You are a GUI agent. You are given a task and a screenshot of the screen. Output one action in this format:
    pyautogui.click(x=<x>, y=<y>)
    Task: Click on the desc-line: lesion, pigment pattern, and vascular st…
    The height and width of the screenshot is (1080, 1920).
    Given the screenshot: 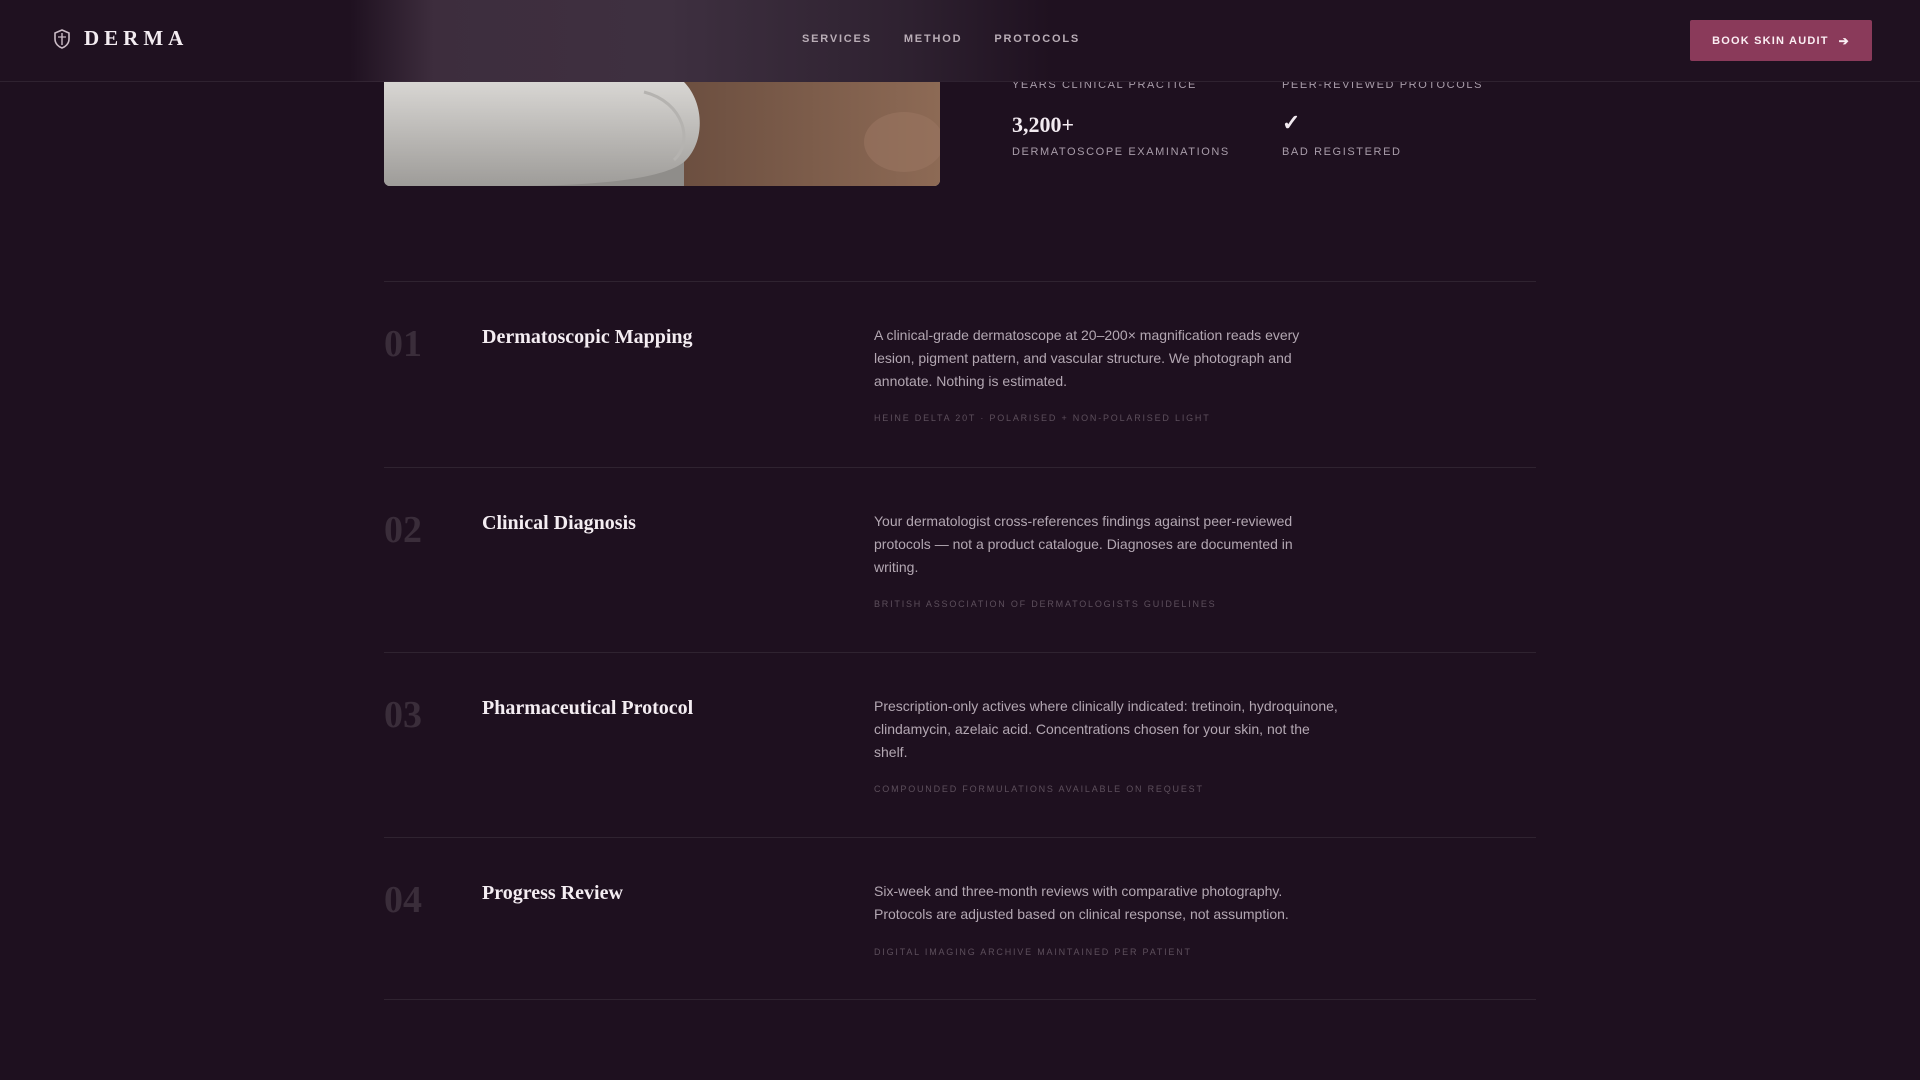 What is the action you would take?
    pyautogui.click(x=1083, y=358)
    